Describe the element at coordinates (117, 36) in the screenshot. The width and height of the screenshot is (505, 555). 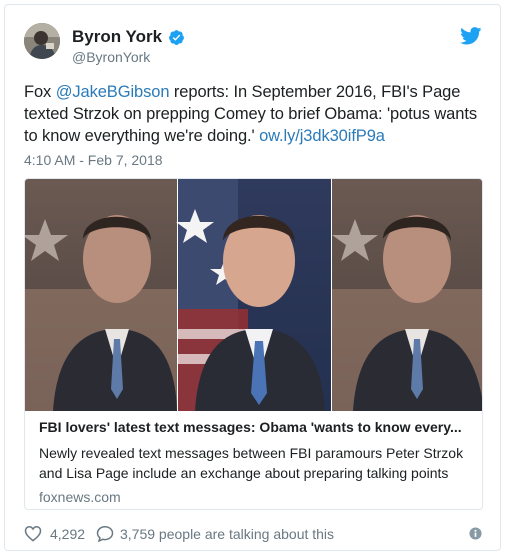
I see `display-name-text: Byron York` at that location.